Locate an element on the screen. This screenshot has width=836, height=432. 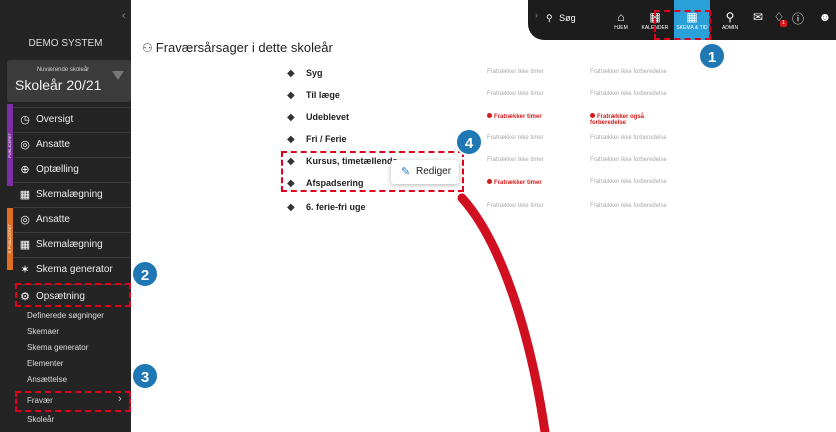
step-badge-1: 1 is located at coordinates (712, 56).